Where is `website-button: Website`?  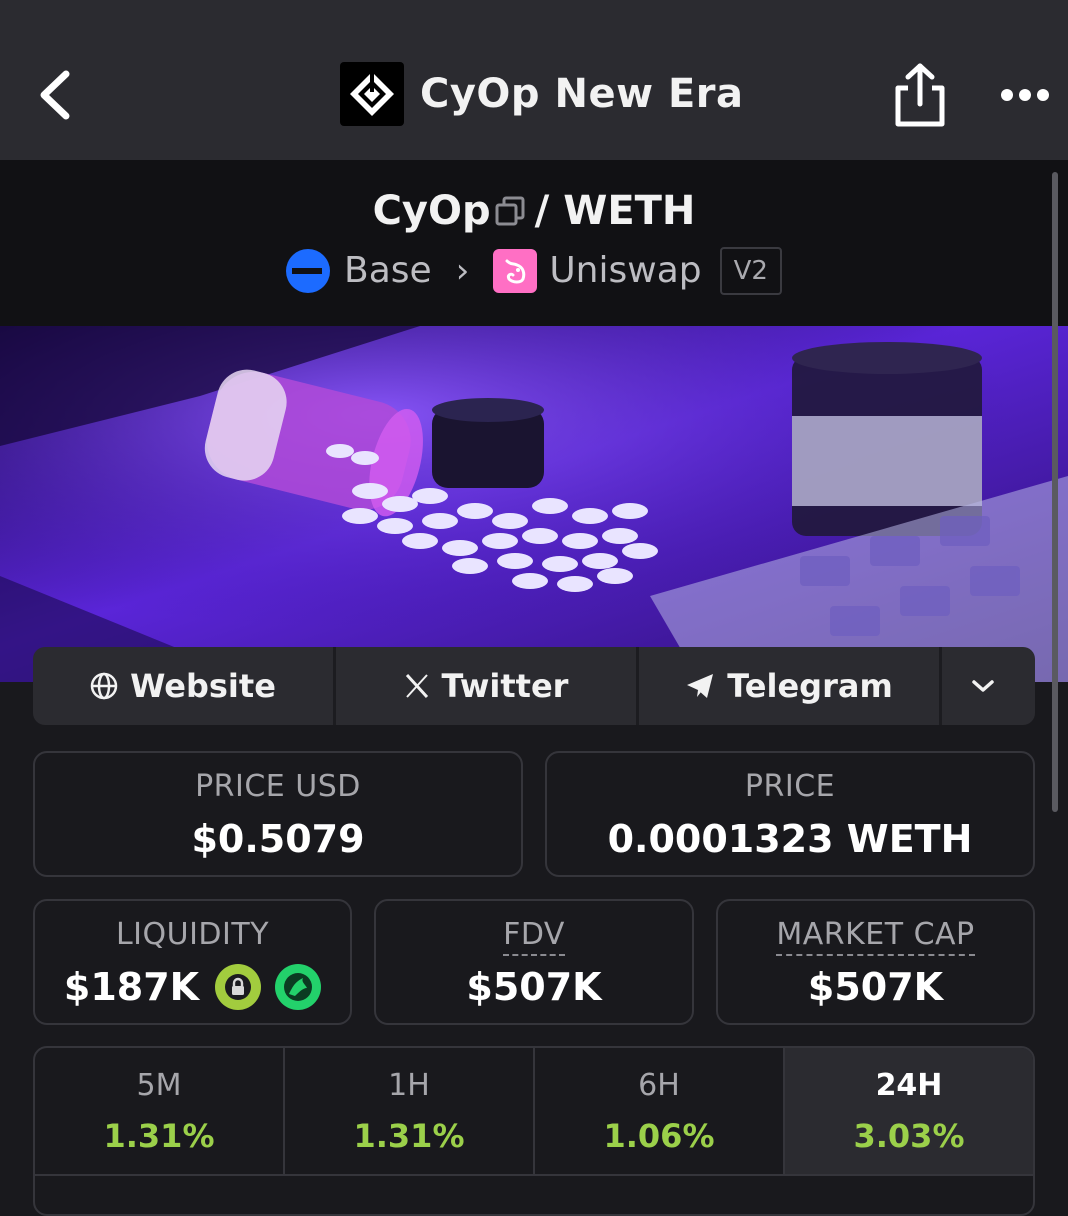 website-button: Website is located at coordinates (184, 686).